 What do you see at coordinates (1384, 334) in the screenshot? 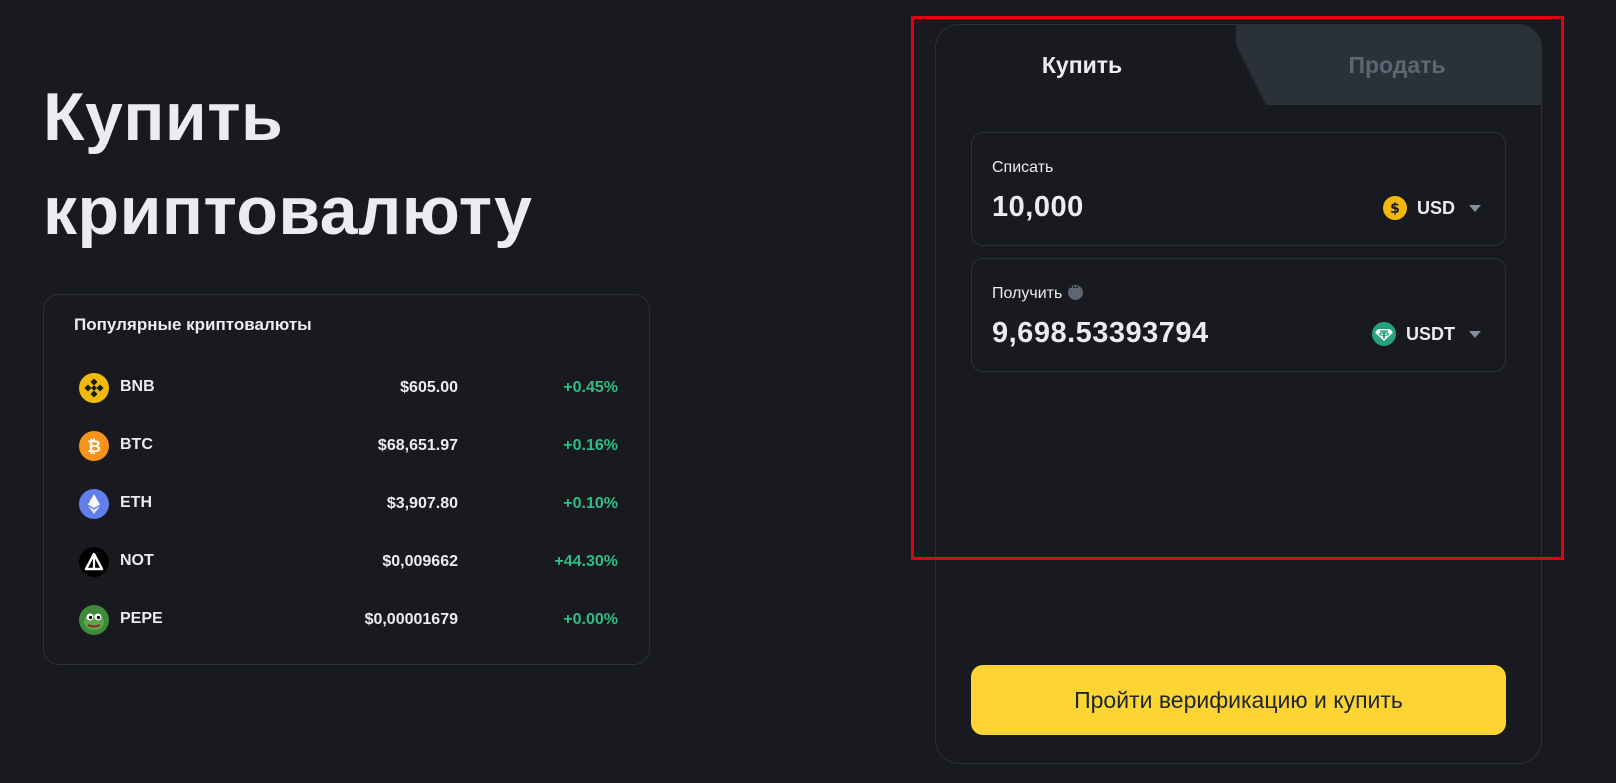
I see `usdt-icon` at bounding box center [1384, 334].